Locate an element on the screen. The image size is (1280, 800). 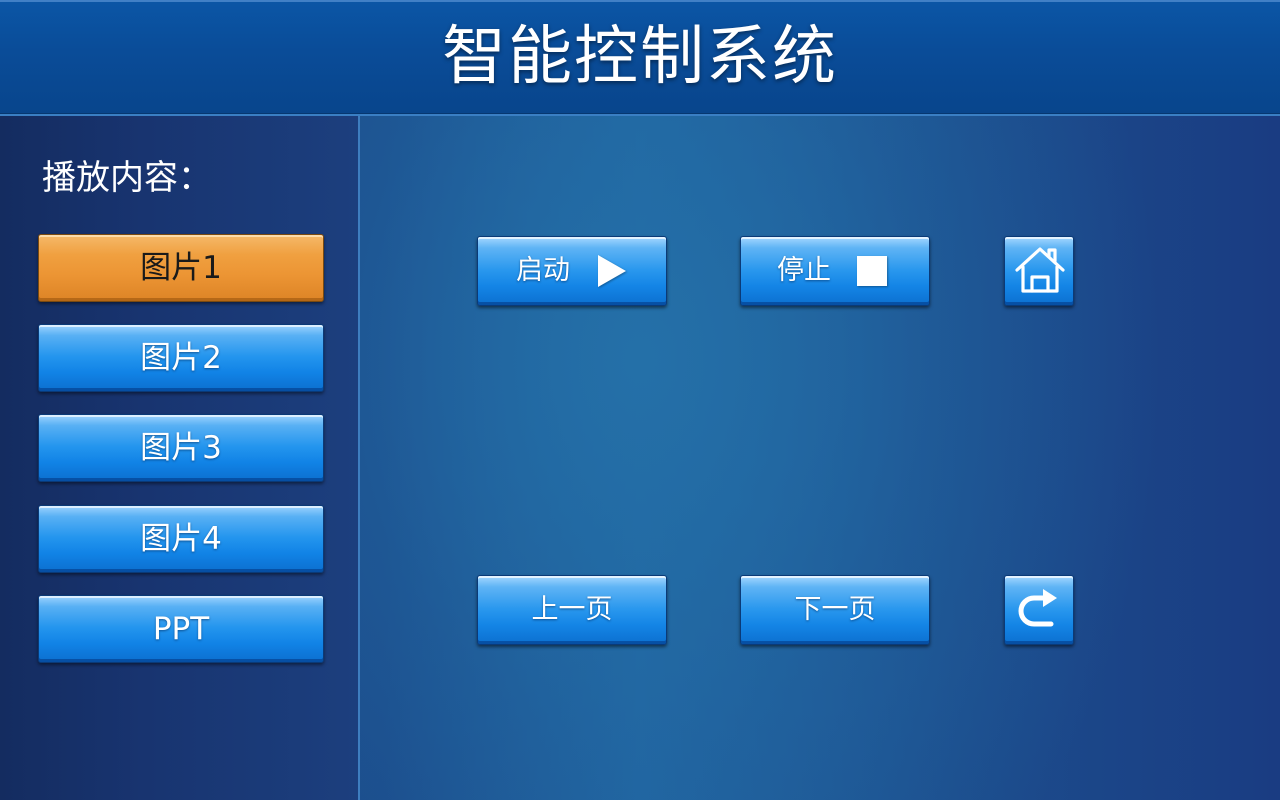
content-item-image4-button: 图片4 is located at coordinates (181, 539).